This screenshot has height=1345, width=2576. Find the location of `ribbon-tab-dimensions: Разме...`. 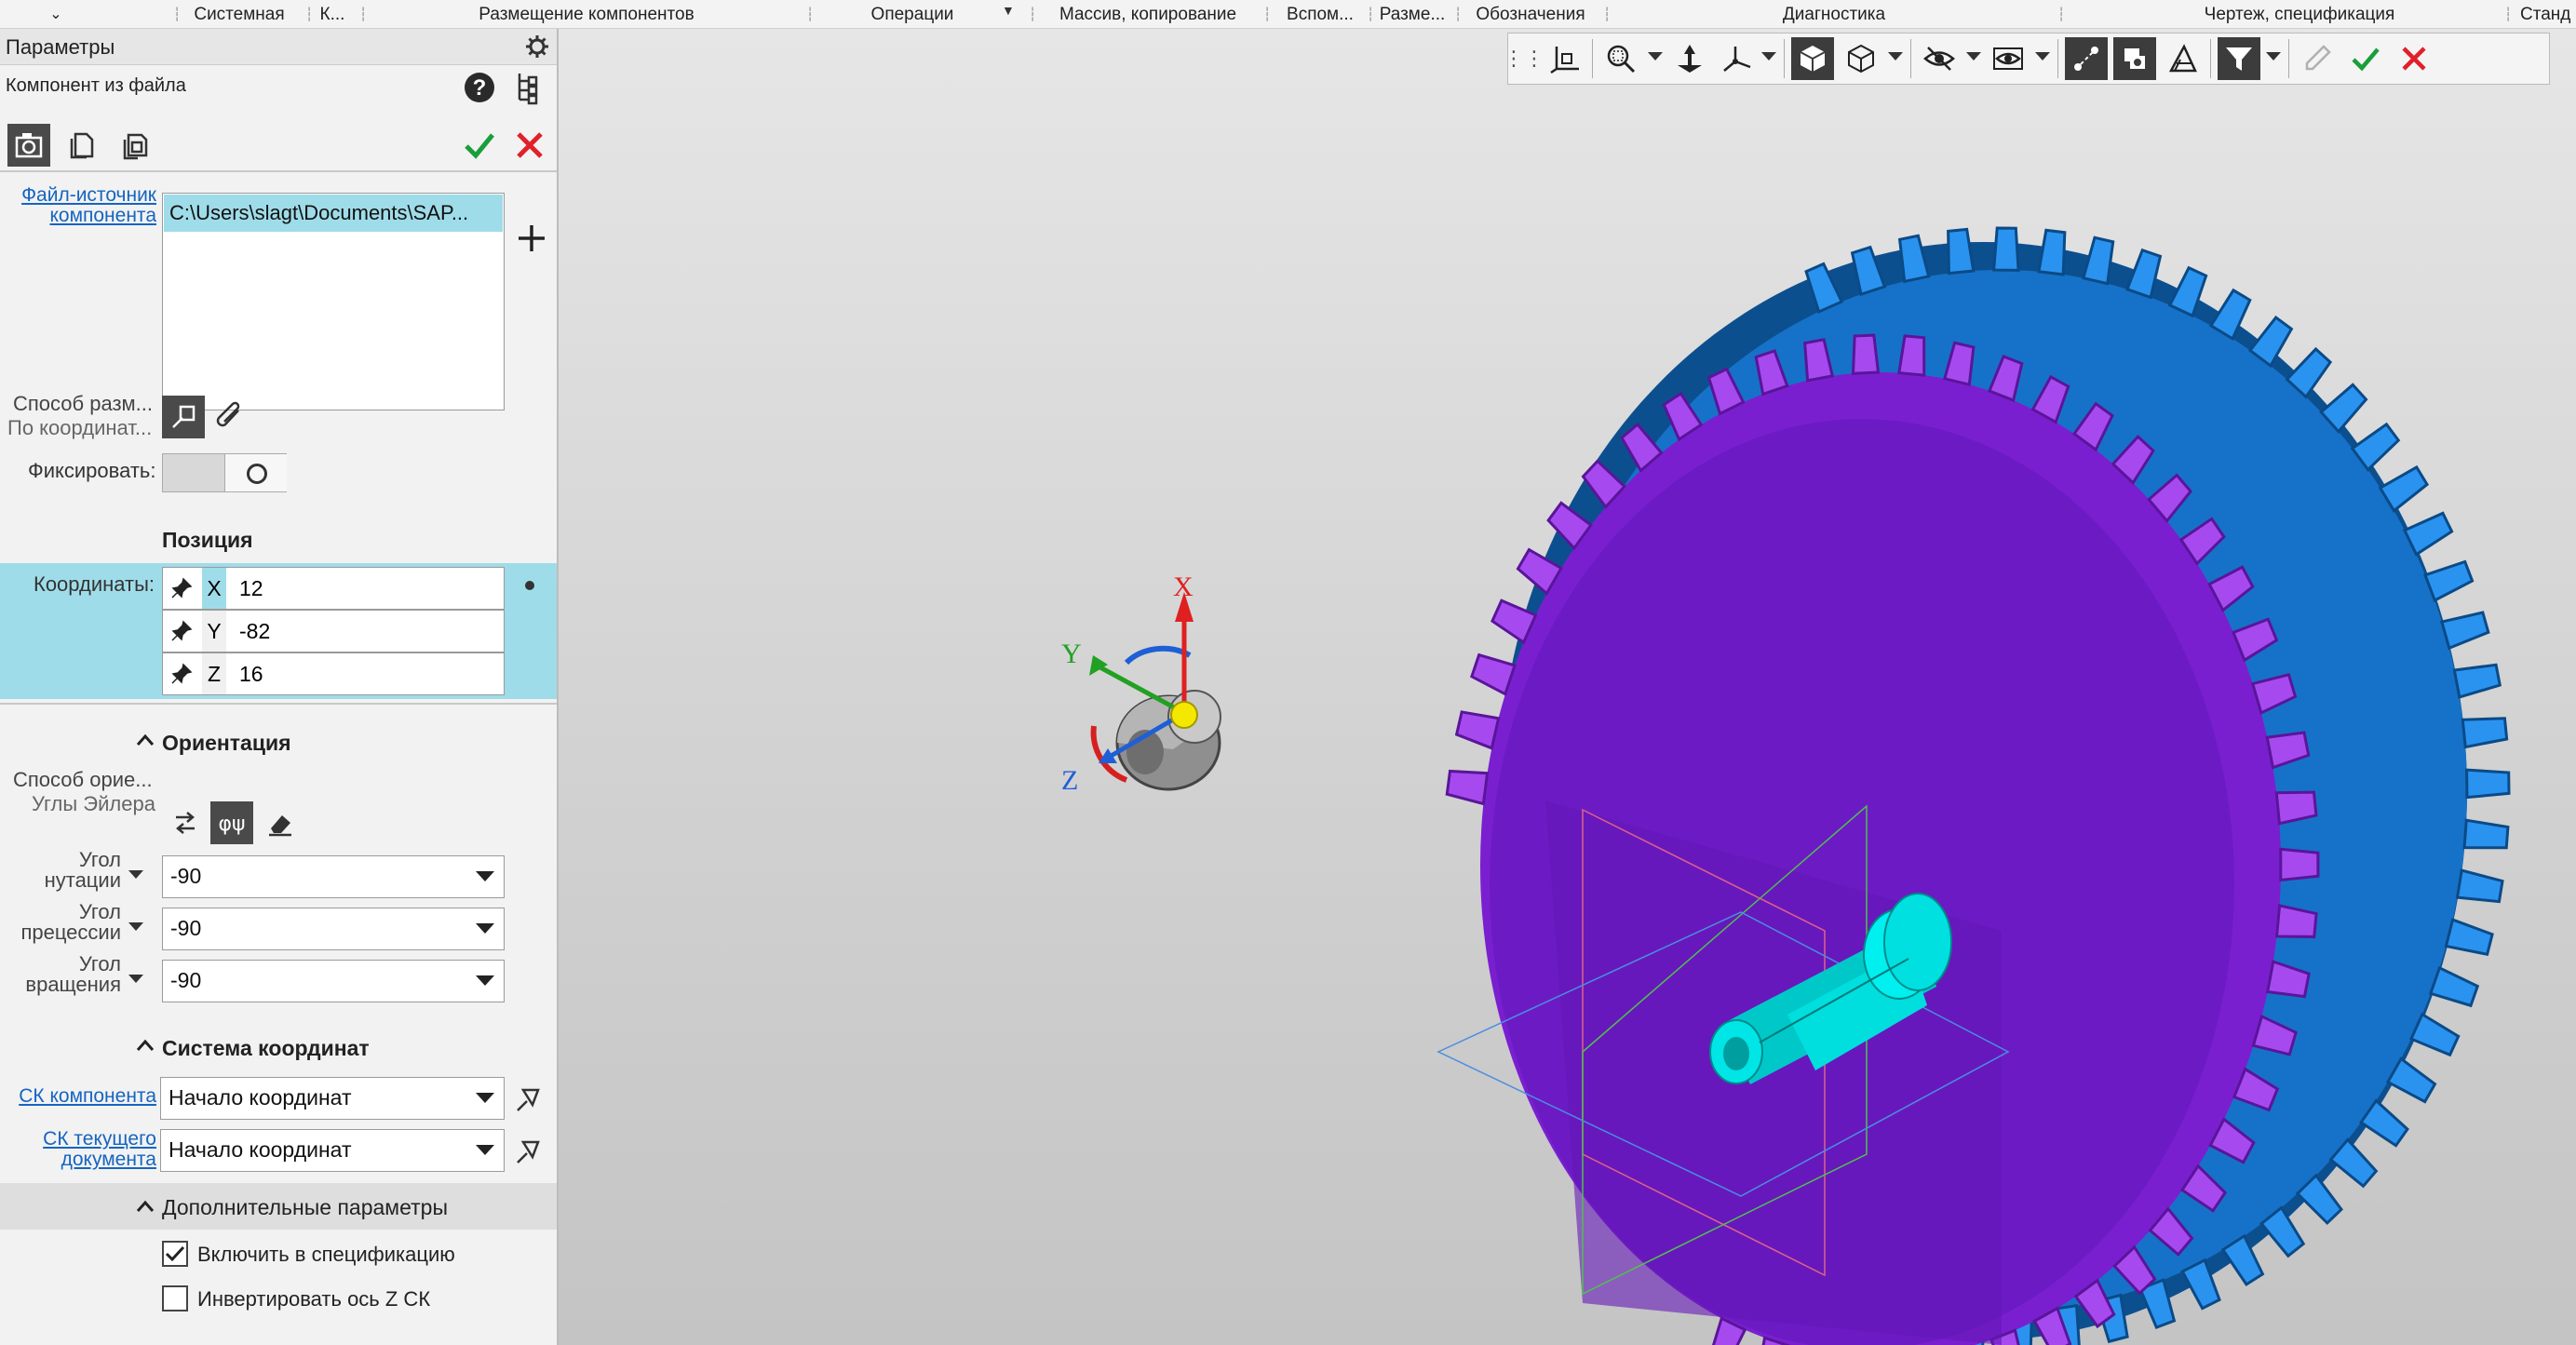

ribbon-tab-dimensions: Разме... is located at coordinates (1412, 14).